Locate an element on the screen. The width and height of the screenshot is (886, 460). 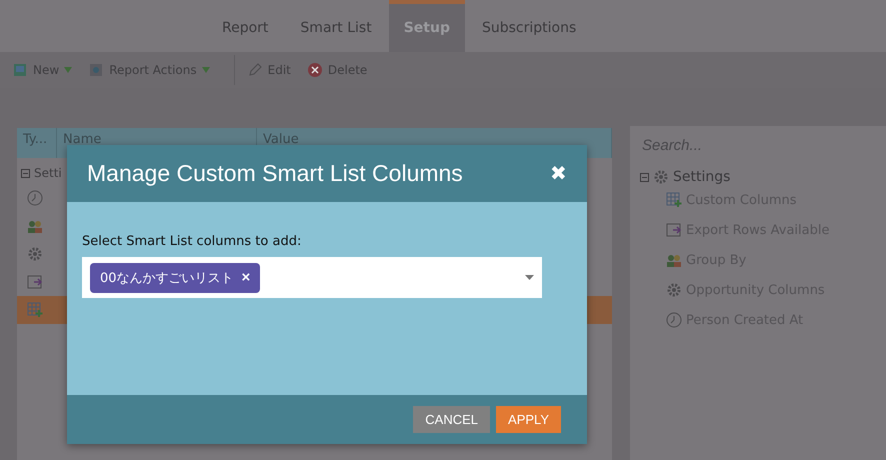
field-label: Select Smart List columns to add: is located at coordinates (192, 241).